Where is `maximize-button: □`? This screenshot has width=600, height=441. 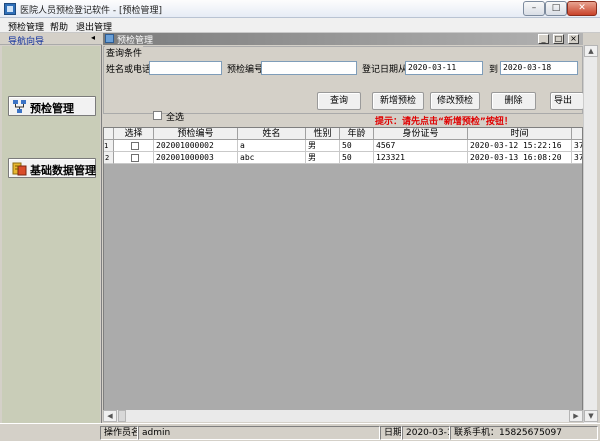 maximize-button: □ is located at coordinates (556, 8).